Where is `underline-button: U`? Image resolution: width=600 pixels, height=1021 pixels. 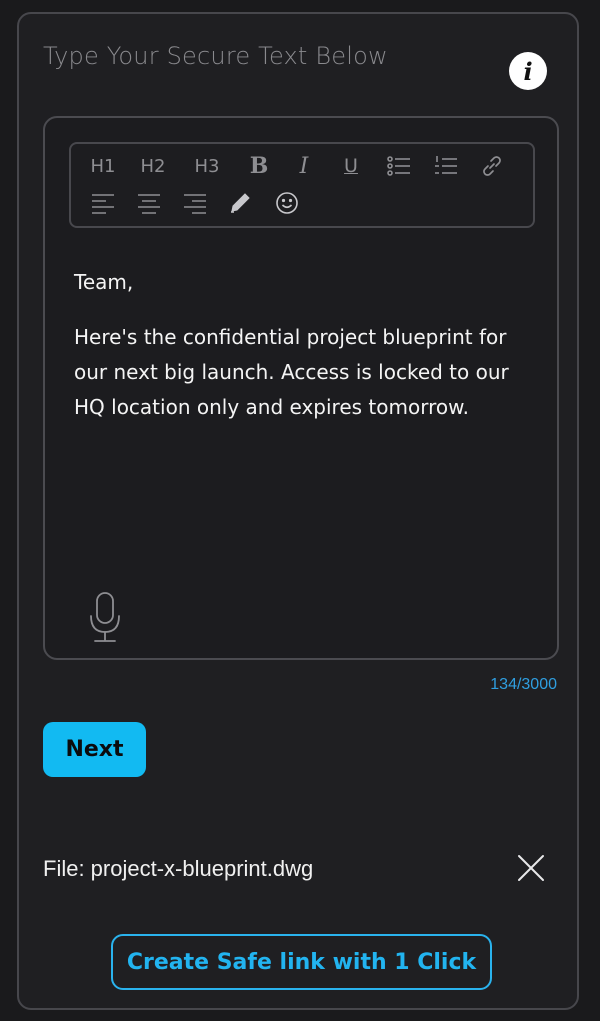
underline-button: U is located at coordinates (351, 166).